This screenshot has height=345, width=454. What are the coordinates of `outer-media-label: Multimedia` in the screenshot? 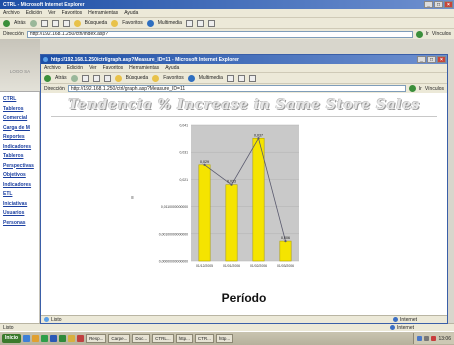 It's located at (170, 23).